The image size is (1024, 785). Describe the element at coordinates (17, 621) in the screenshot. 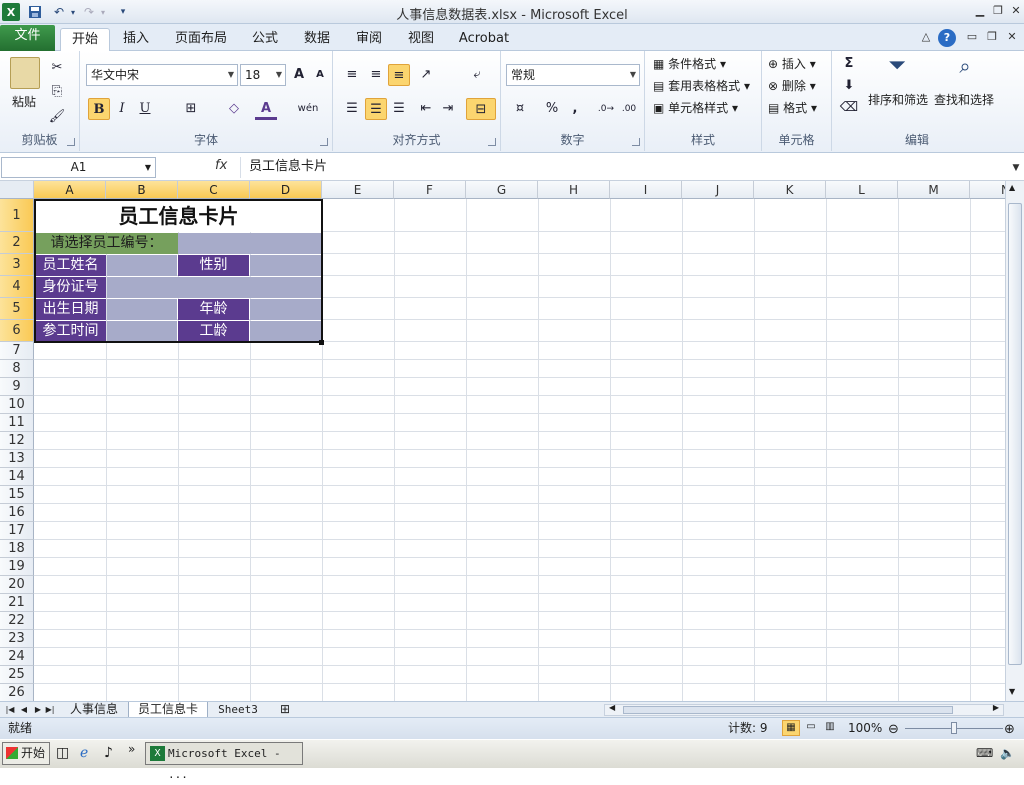

I see `row-header-22: 22` at that location.